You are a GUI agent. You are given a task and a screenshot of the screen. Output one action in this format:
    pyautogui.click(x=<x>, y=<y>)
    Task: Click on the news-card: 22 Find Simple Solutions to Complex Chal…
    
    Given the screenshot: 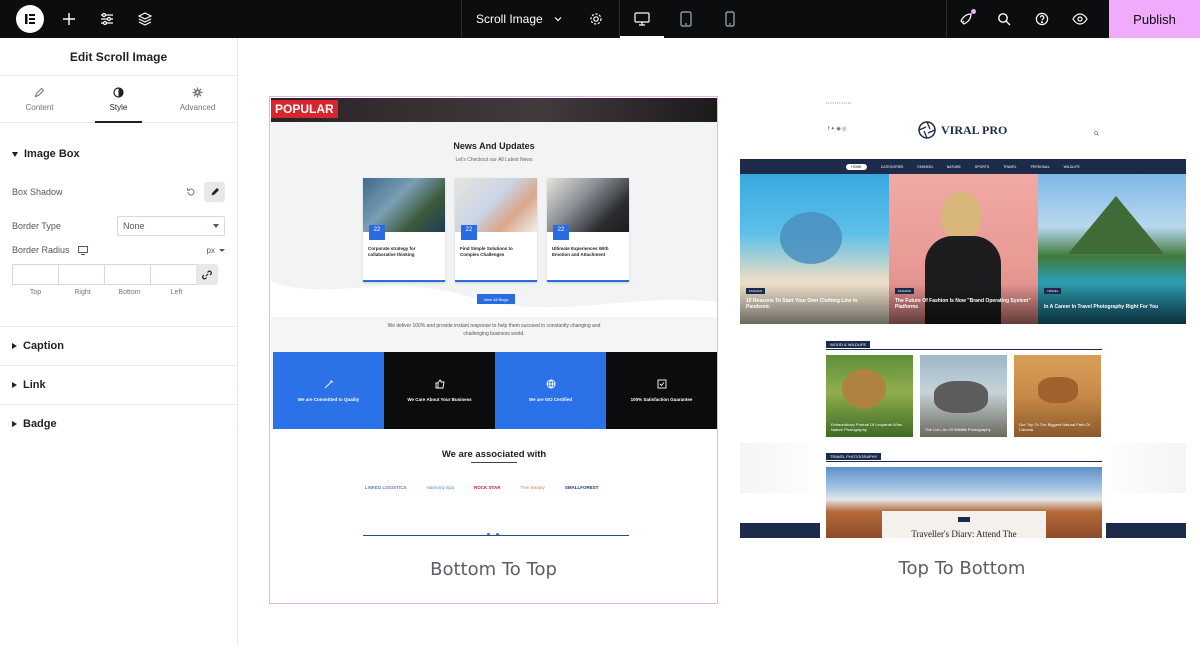 What is the action you would take?
    pyautogui.click(x=496, y=230)
    